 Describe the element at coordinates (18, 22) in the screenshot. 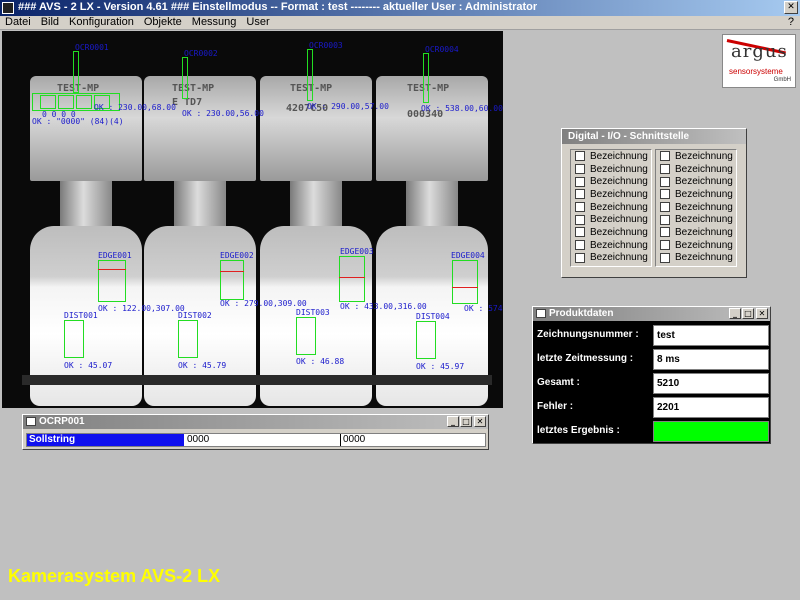

I see `menu-datei: Datei` at that location.